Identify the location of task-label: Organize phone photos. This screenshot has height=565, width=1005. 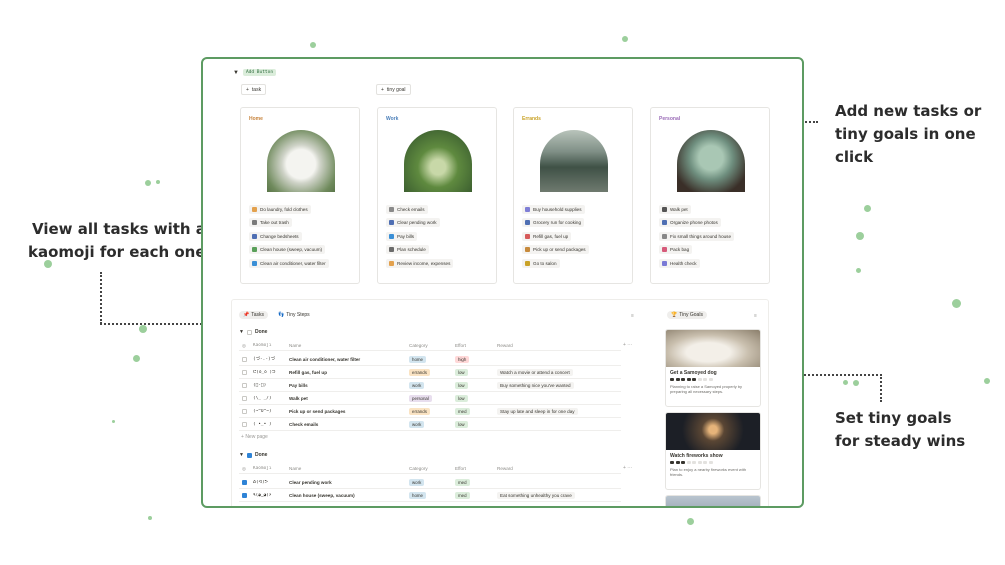
(694, 223).